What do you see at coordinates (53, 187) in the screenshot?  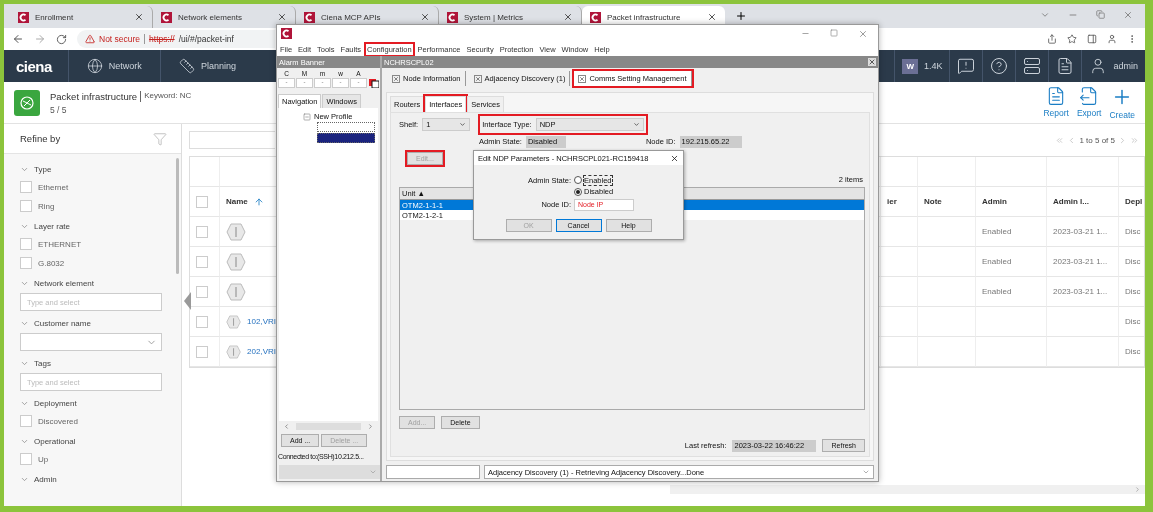 I see `option-label: Ethernet` at bounding box center [53, 187].